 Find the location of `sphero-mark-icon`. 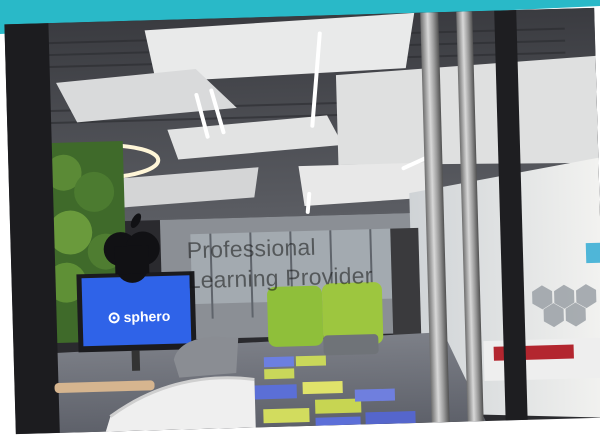

sphero-mark-icon is located at coordinates (114, 317).